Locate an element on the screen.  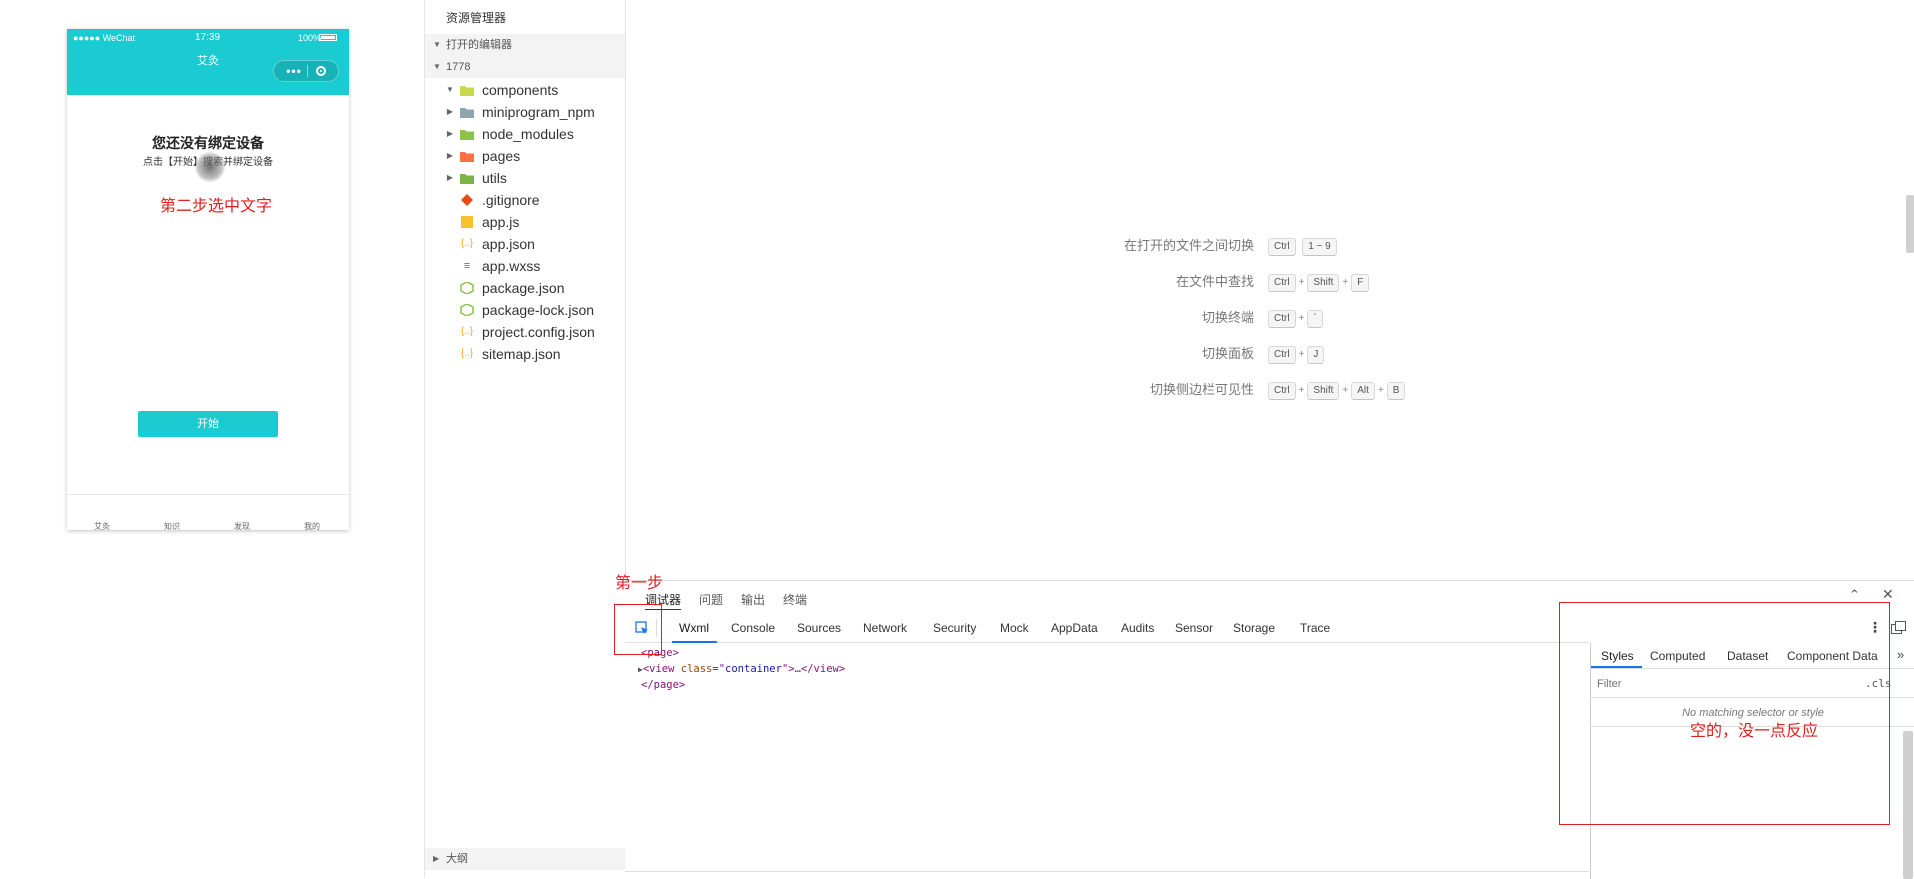
tab-wxml: Wxml is located at coordinates (694, 628).